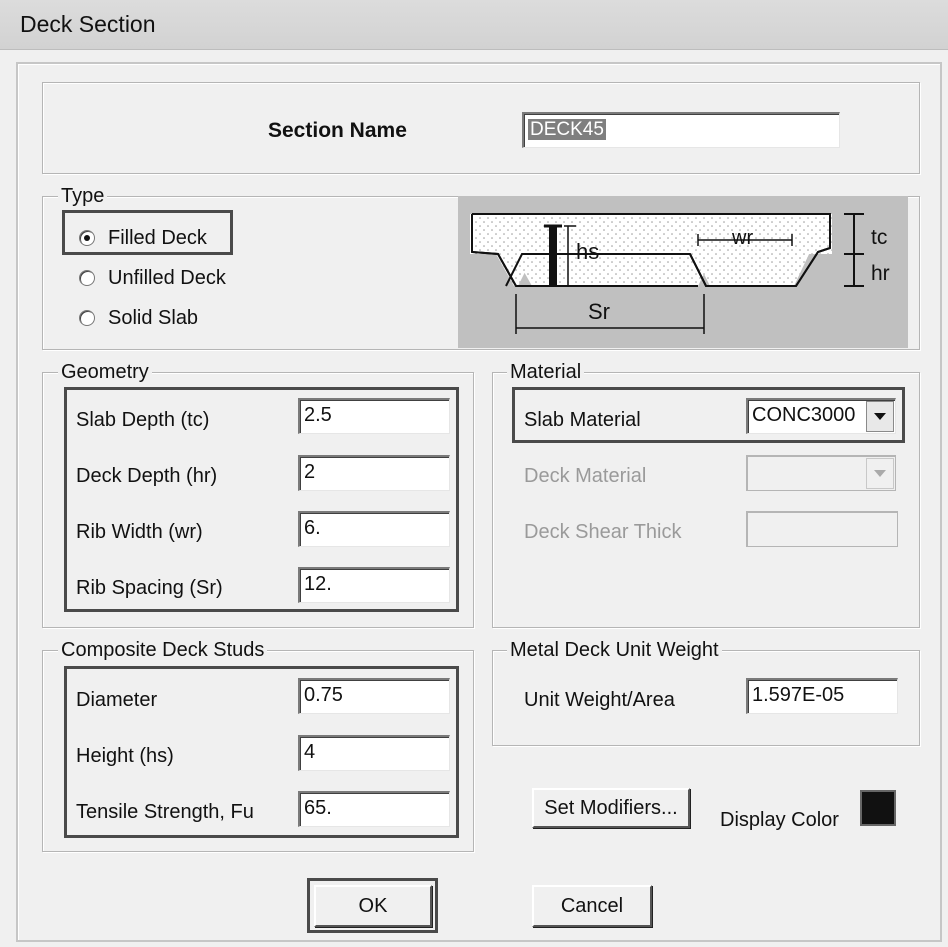 This screenshot has height=947, width=948. What do you see at coordinates (599, 700) in the screenshot?
I see `unit-weight-label: Unit Weight/Area` at bounding box center [599, 700].